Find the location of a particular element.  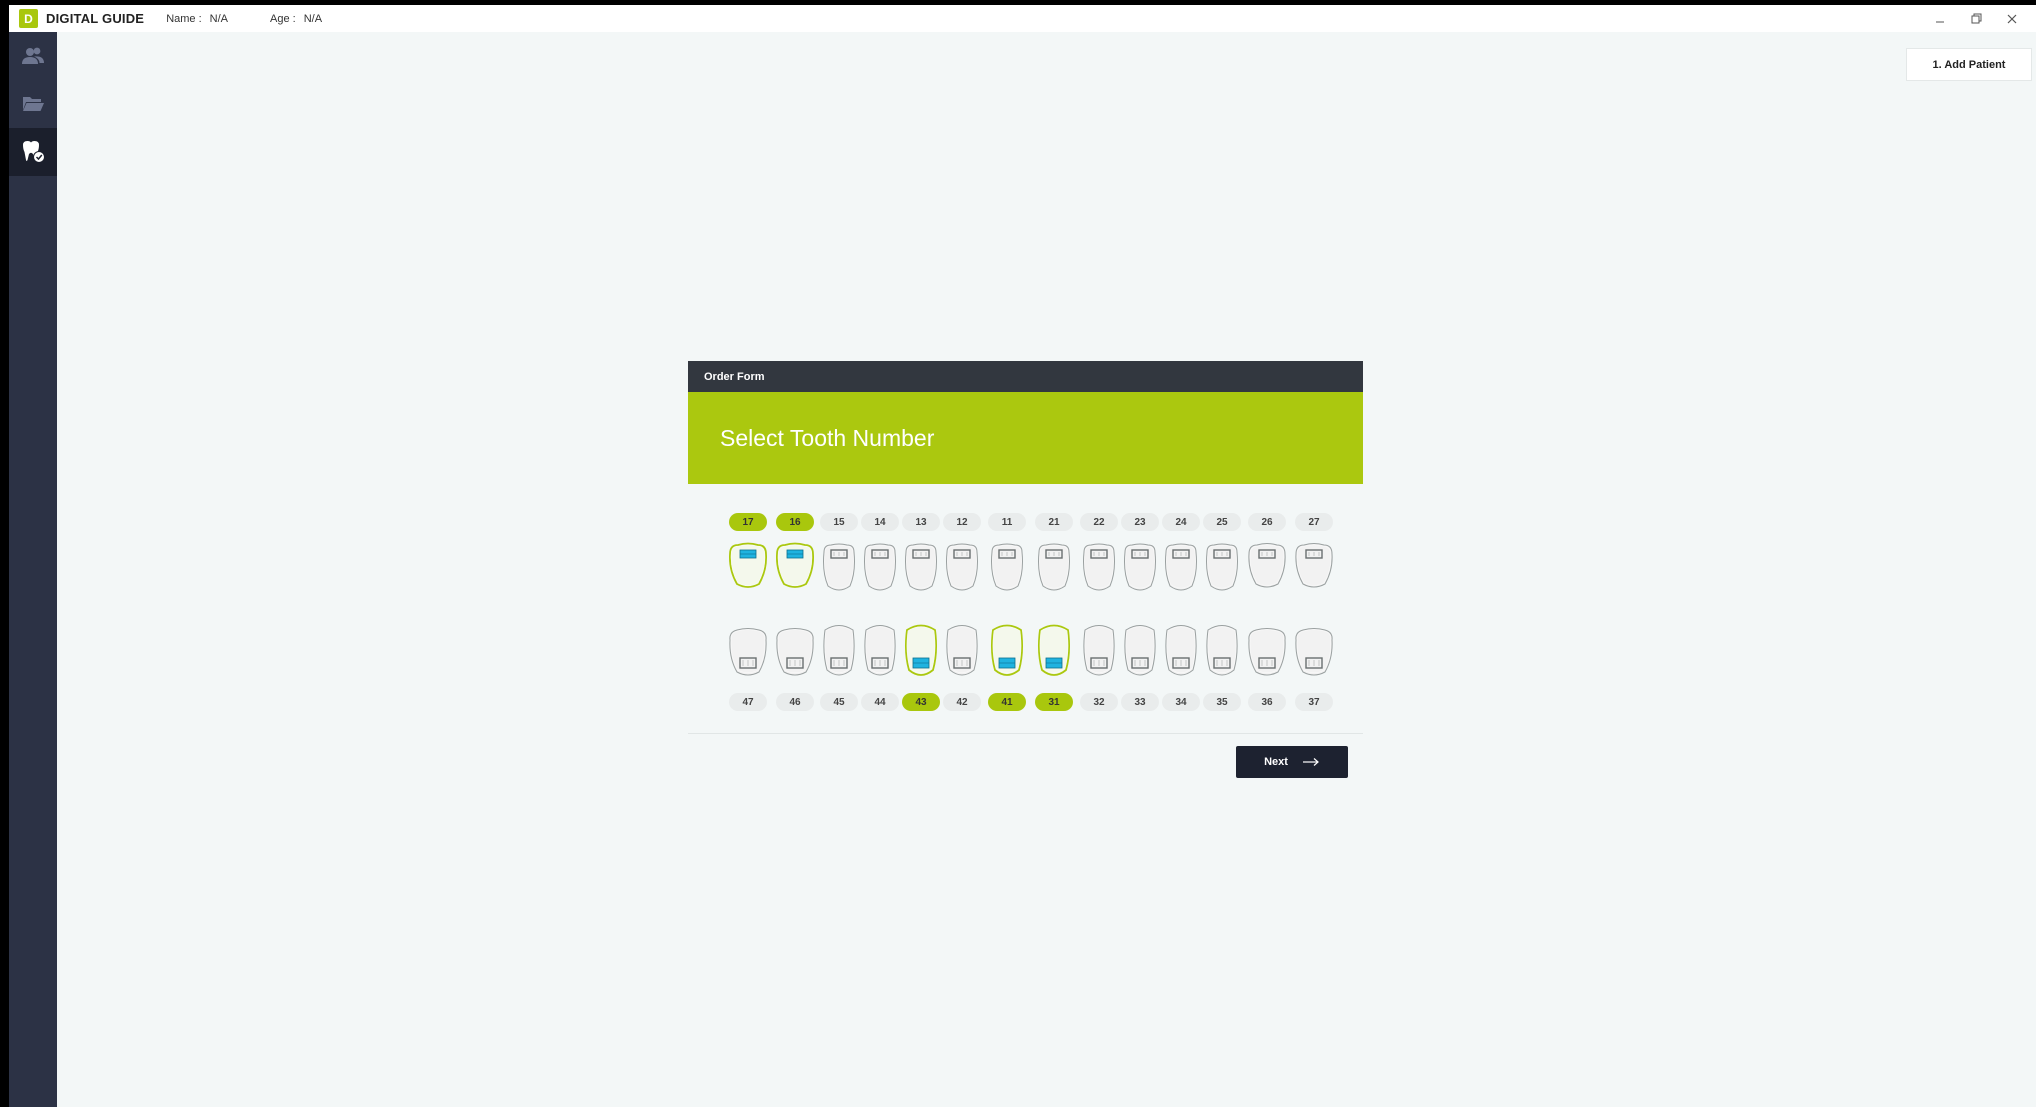

tooth-number-44: 44 is located at coordinates (880, 702).